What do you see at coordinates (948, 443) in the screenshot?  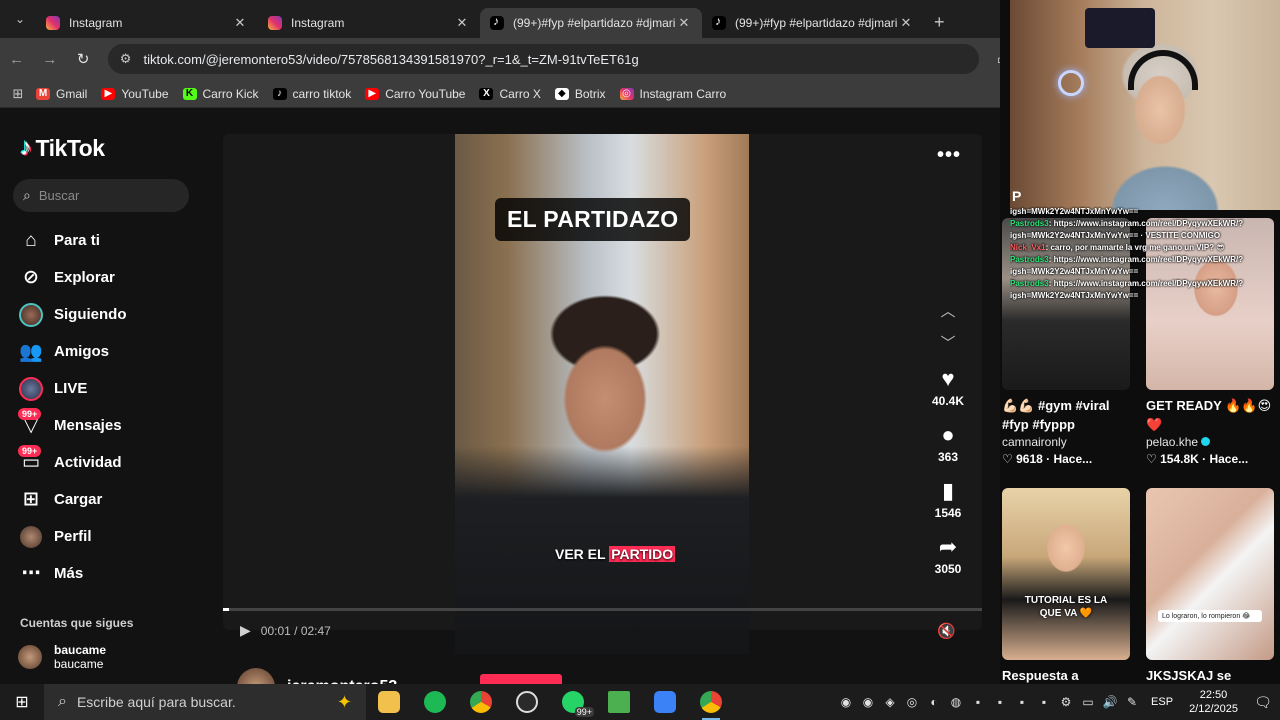 I see `comment-button: ● 363` at bounding box center [948, 443].